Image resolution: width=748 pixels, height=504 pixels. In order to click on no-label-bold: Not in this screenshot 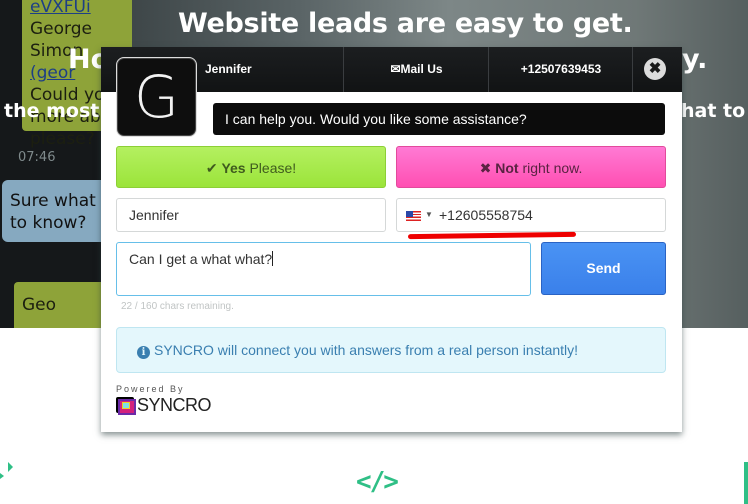, I will do `click(507, 168)`.